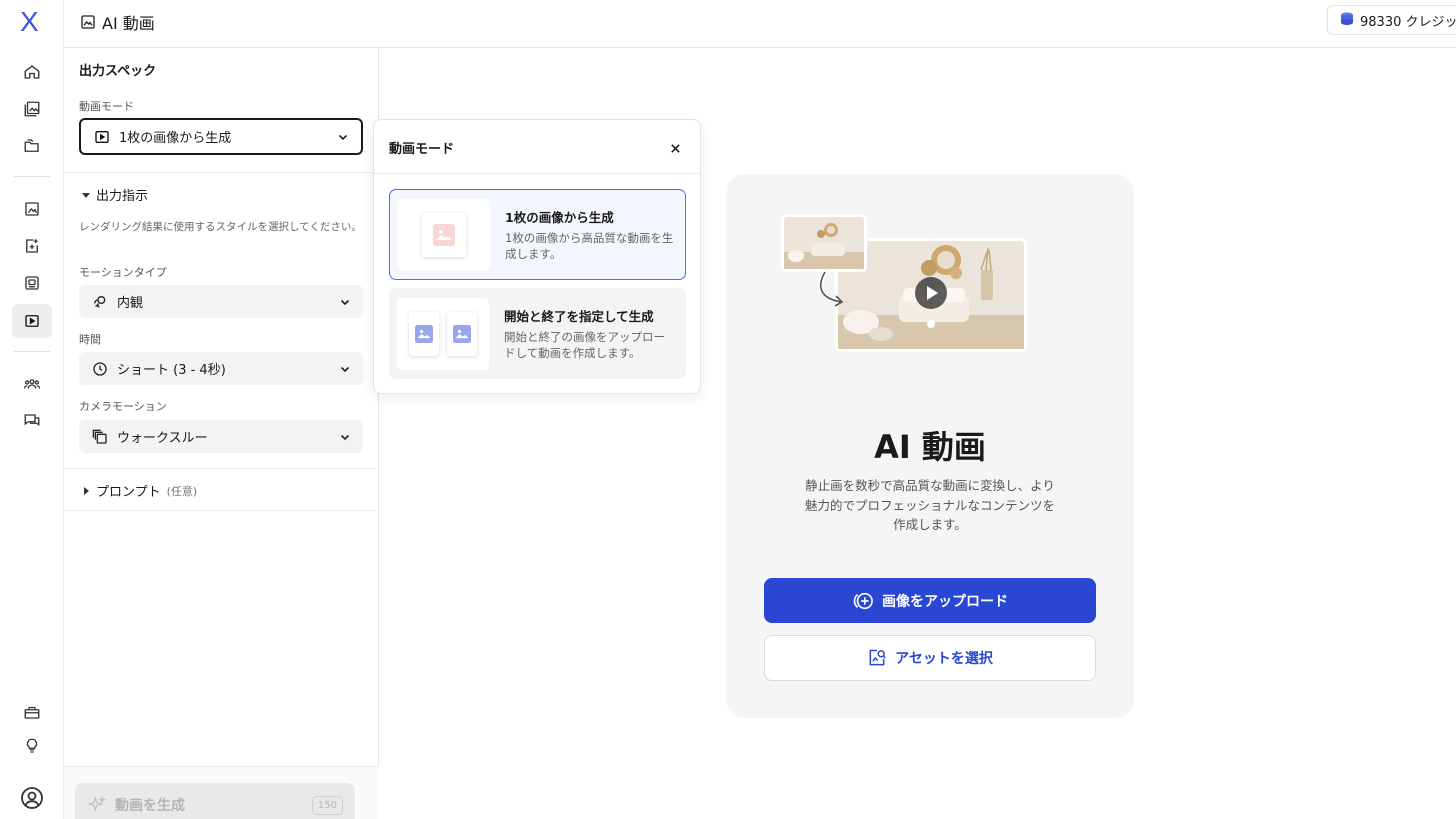  I want to click on prompt-optional: (任意), so click(182, 491).